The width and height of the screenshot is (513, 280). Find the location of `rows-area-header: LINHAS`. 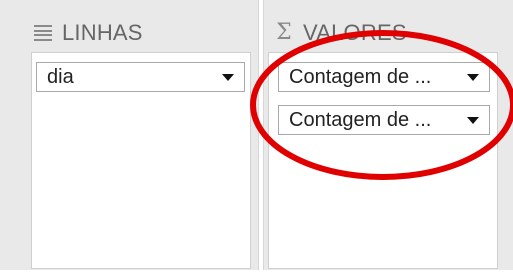

rows-area-header: LINHAS is located at coordinates (88, 33).